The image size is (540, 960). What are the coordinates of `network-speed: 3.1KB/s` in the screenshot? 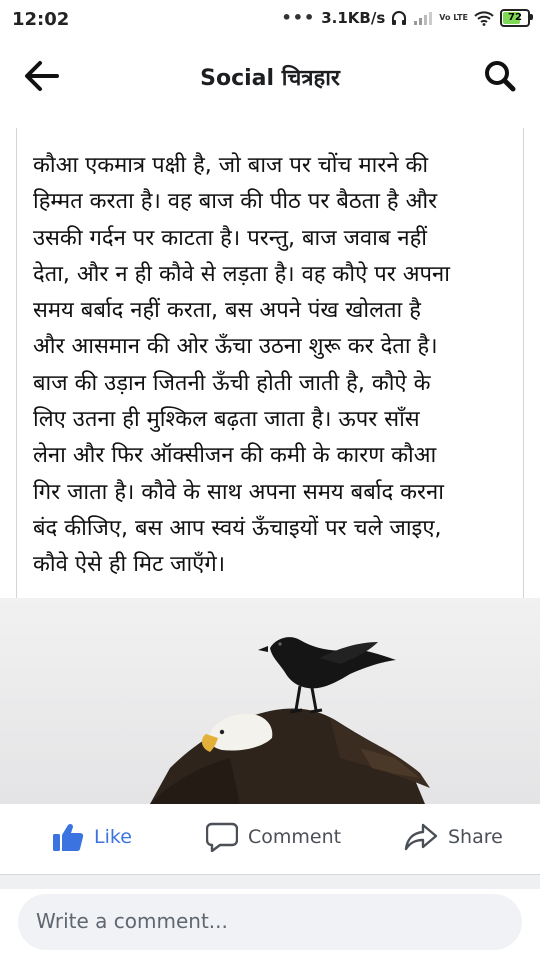 It's located at (353, 17).